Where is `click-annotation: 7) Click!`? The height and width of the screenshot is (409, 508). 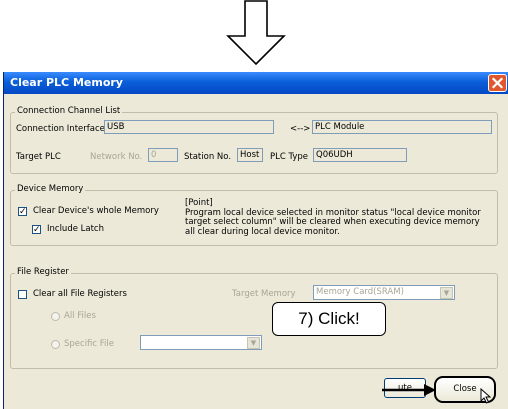 click-annotation: 7) Click! is located at coordinates (329, 319).